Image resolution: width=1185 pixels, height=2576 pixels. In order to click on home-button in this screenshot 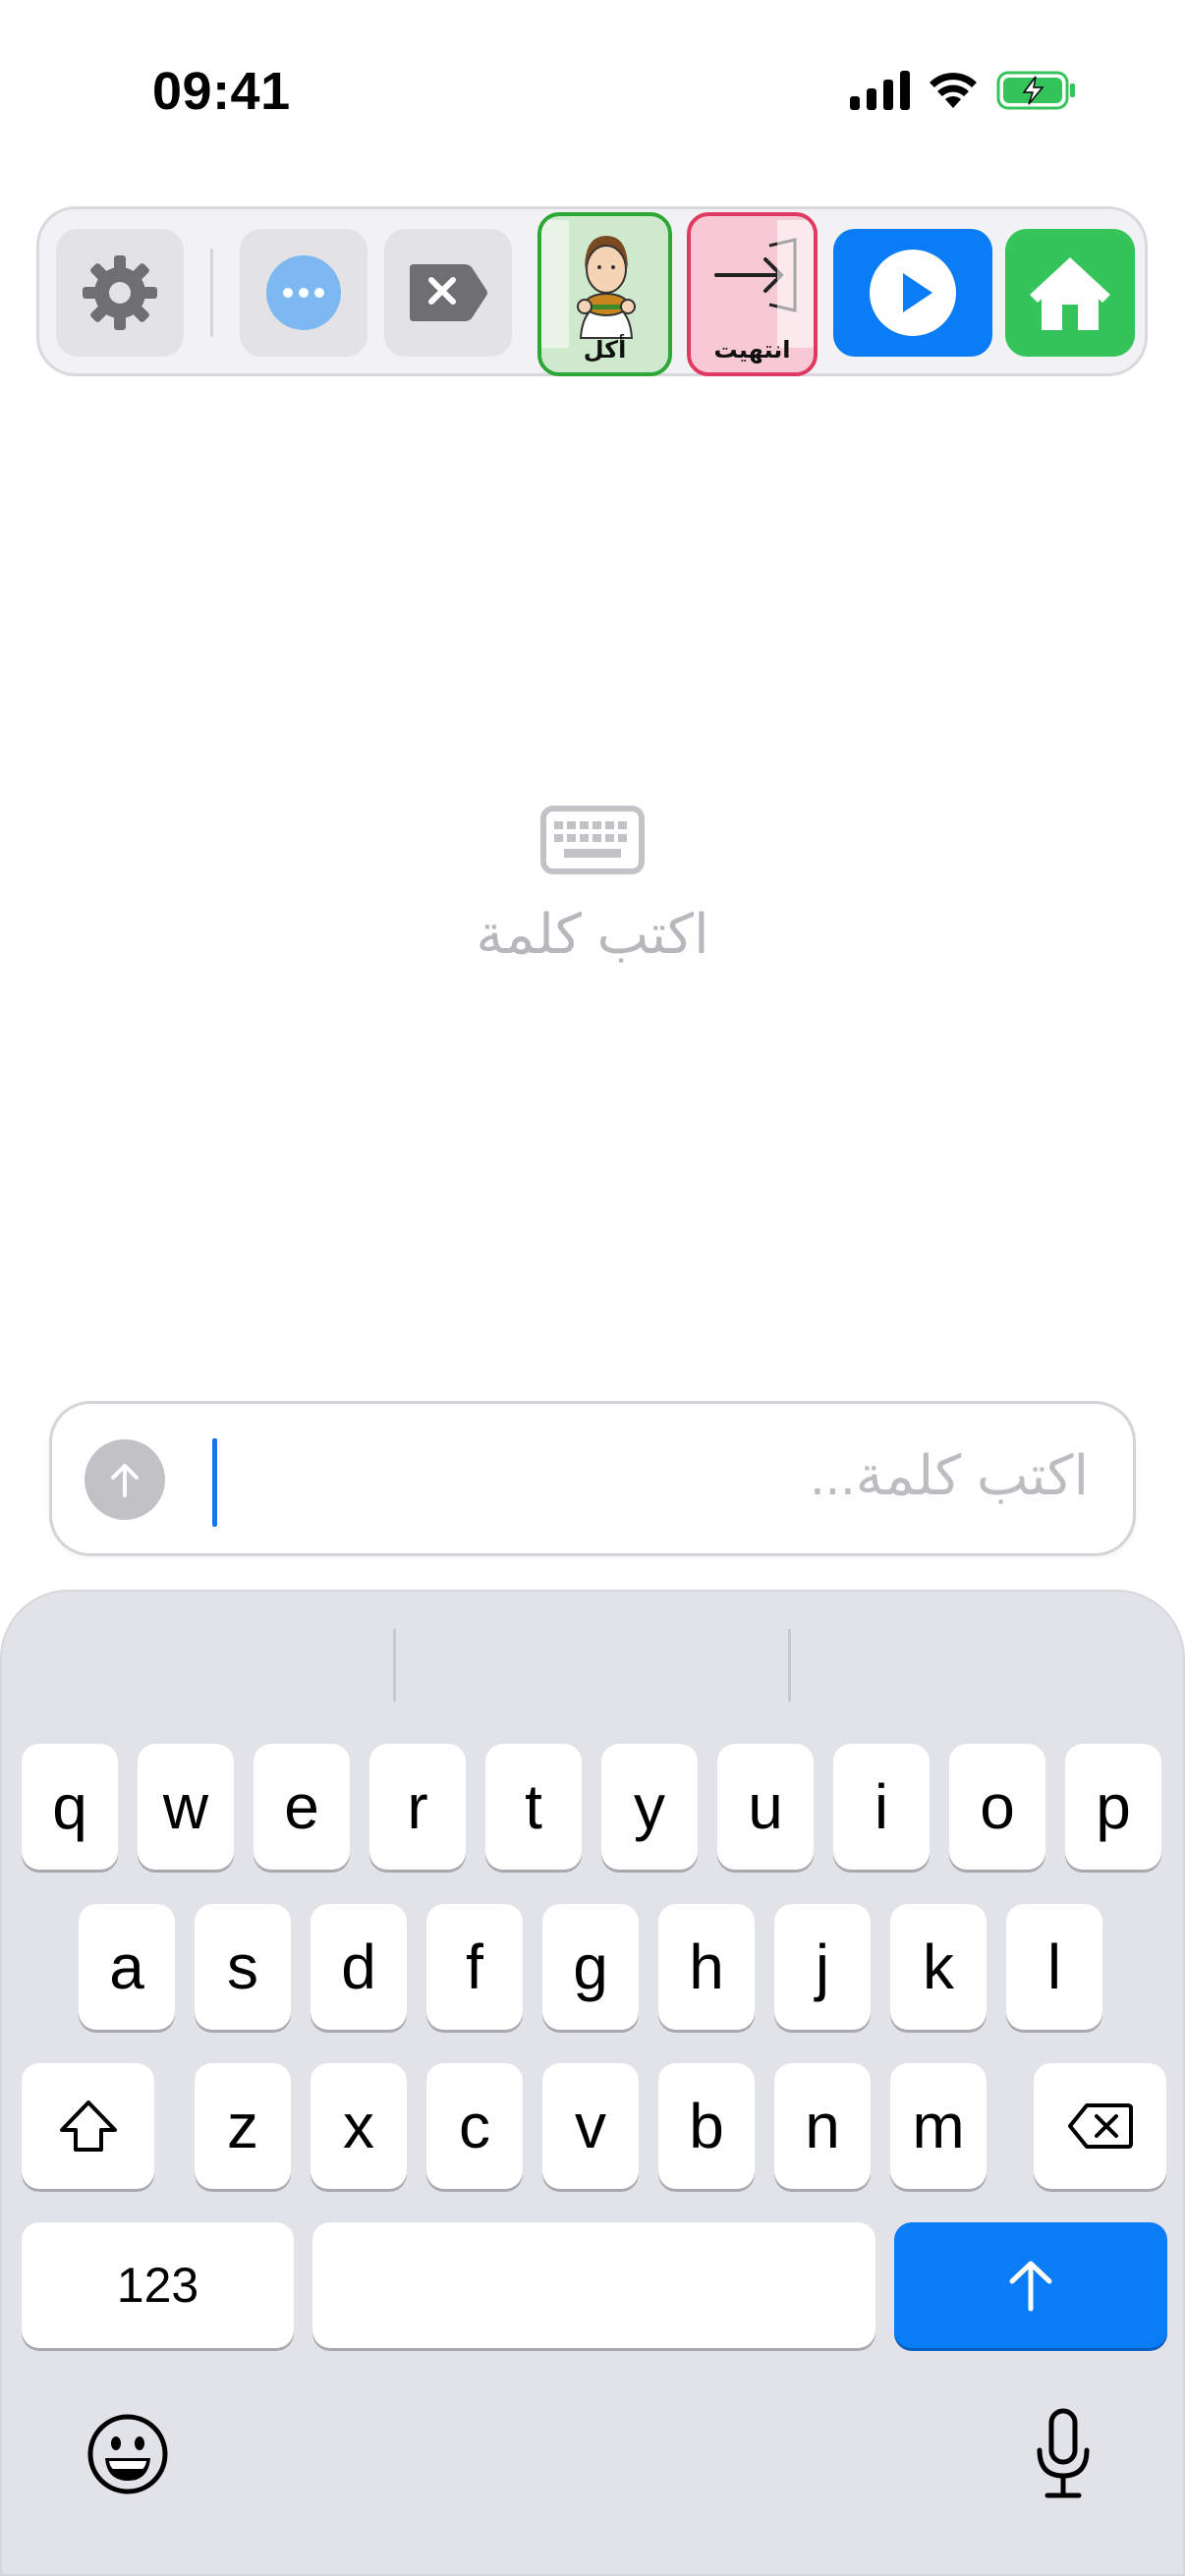, I will do `click(1070, 293)`.